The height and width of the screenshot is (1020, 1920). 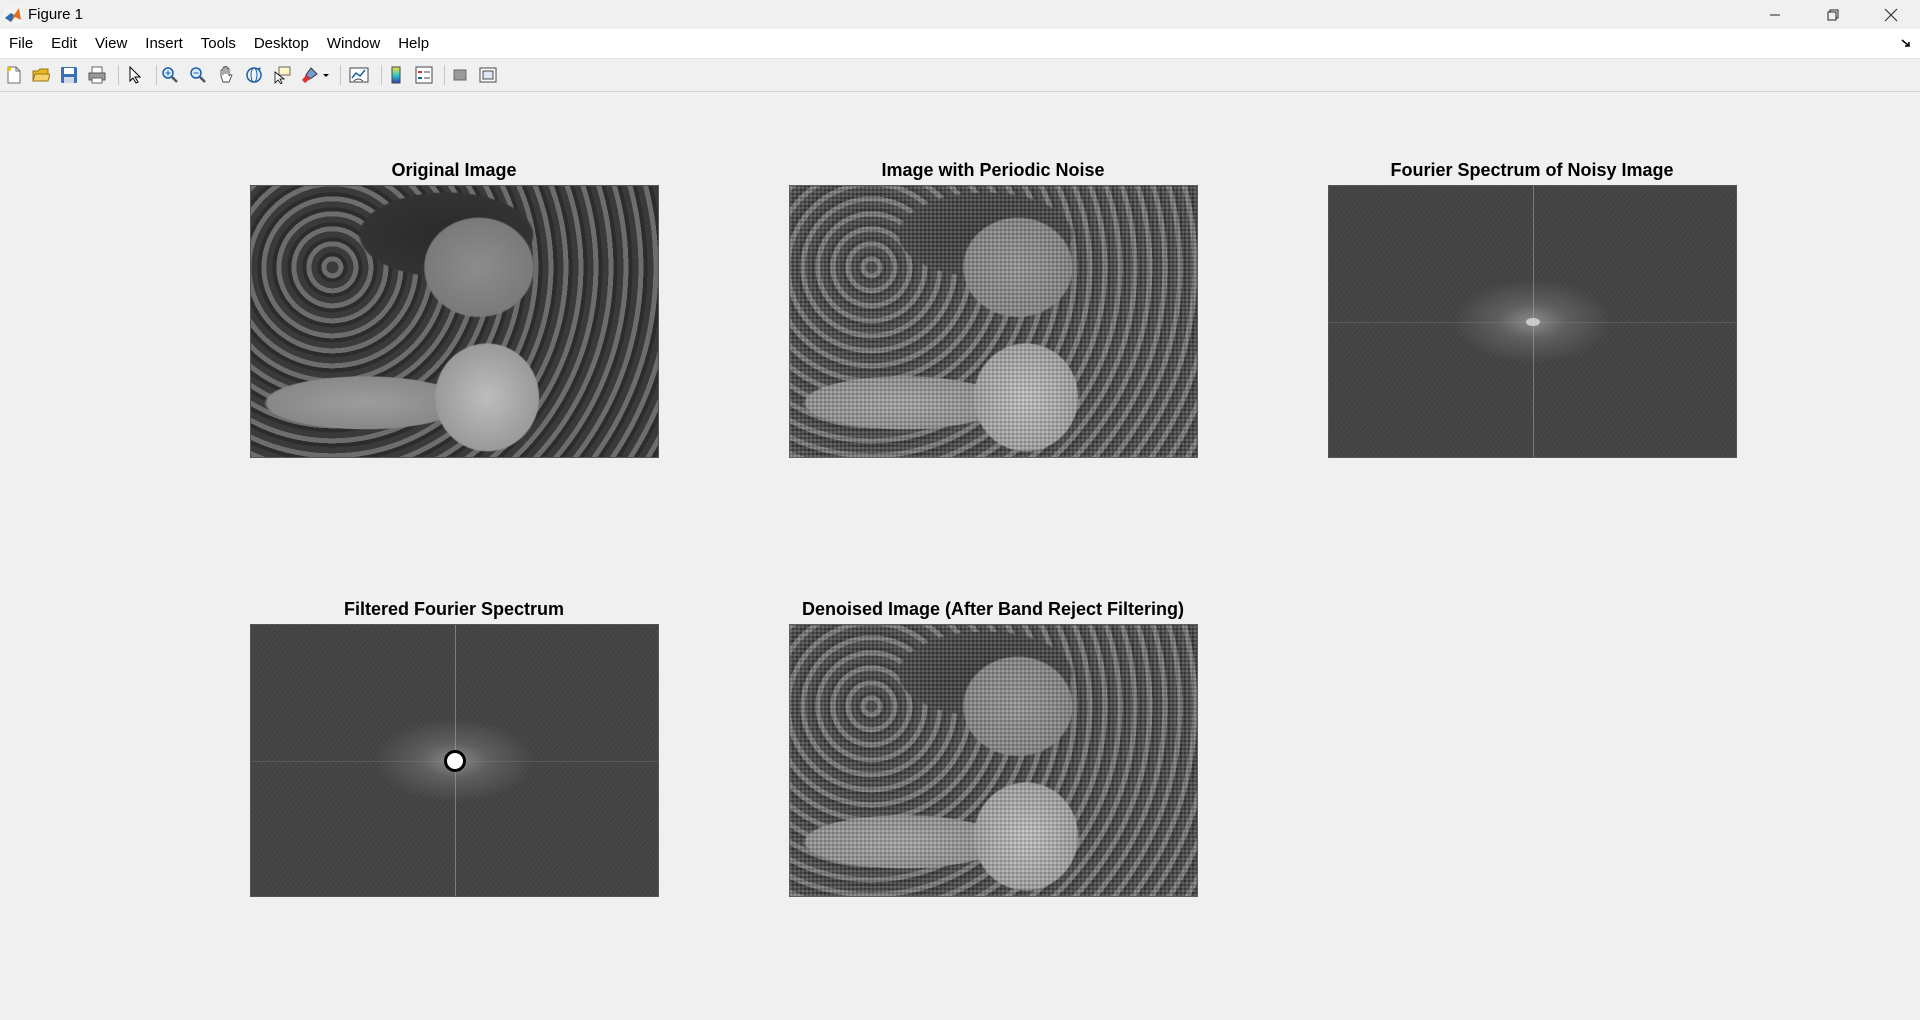 I want to click on subplot-title-filtered-spectrum: Filtered Fourier Spectrum, so click(x=454, y=609).